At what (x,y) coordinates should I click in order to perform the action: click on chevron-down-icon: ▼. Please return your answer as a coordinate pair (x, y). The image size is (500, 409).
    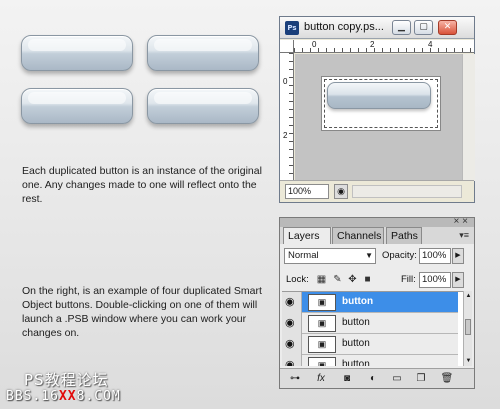
    Looking at the image, I should click on (369, 255).